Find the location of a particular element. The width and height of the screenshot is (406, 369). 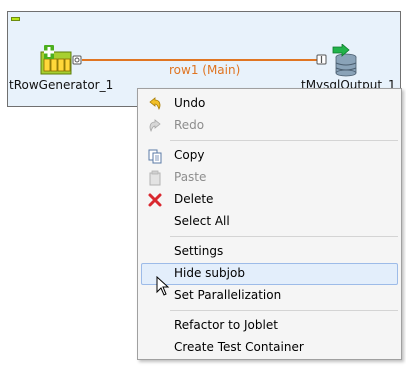

copy-icon is located at coordinates (155, 156).